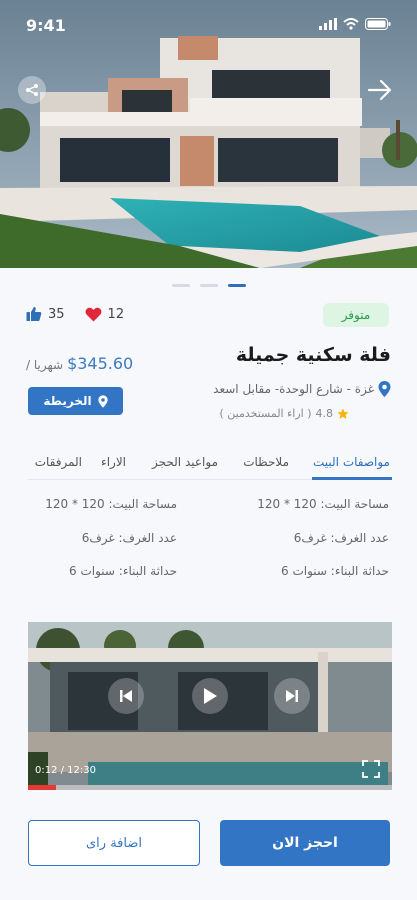 The height and width of the screenshot is (900, 417). What do you see at coordinates (46, 25) in the screenshot?
I see `status-time: 9:41` at bounding box center [46, 25].